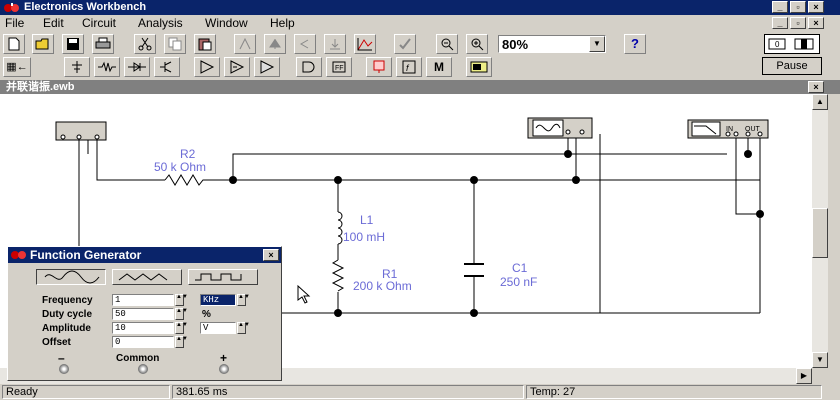  Describe the element at coordinates (271, 255) in the screenshot. I see `function-generator-close-button: ×` at that location.